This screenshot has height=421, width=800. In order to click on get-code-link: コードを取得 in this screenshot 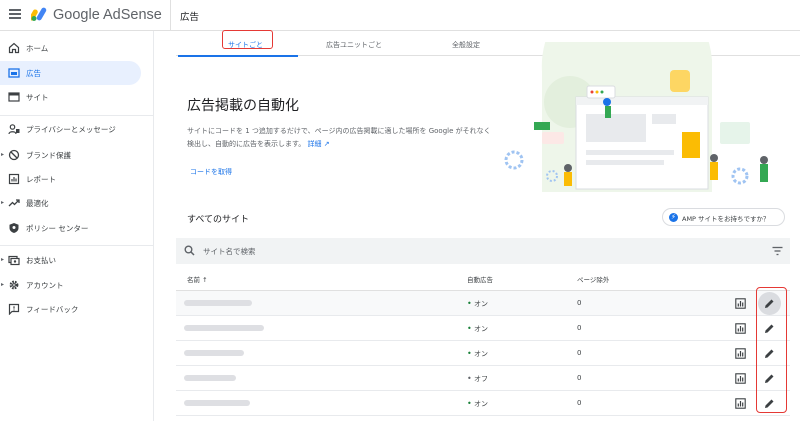, I will do `click(211, 172)`.